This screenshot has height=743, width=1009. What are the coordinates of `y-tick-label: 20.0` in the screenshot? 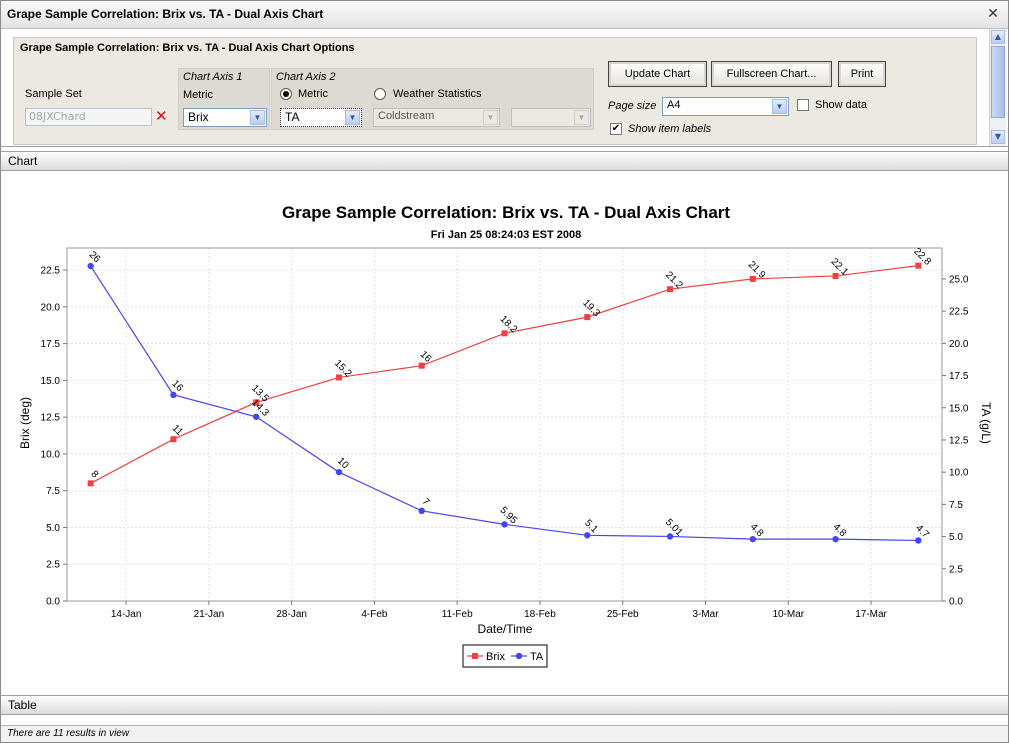 It's located at (51, 307).